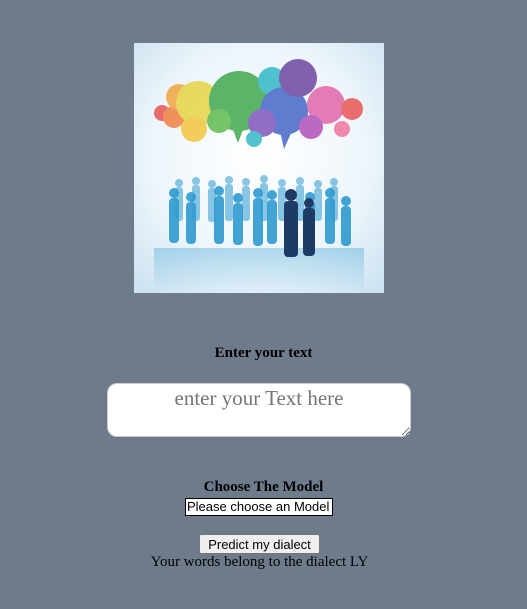 This screenshot has height=609, width=527. What do you see at coordinates (263, 353) in the screenshot?
I see `text-input-label: Enter your text` at bounding box center [263, 353].